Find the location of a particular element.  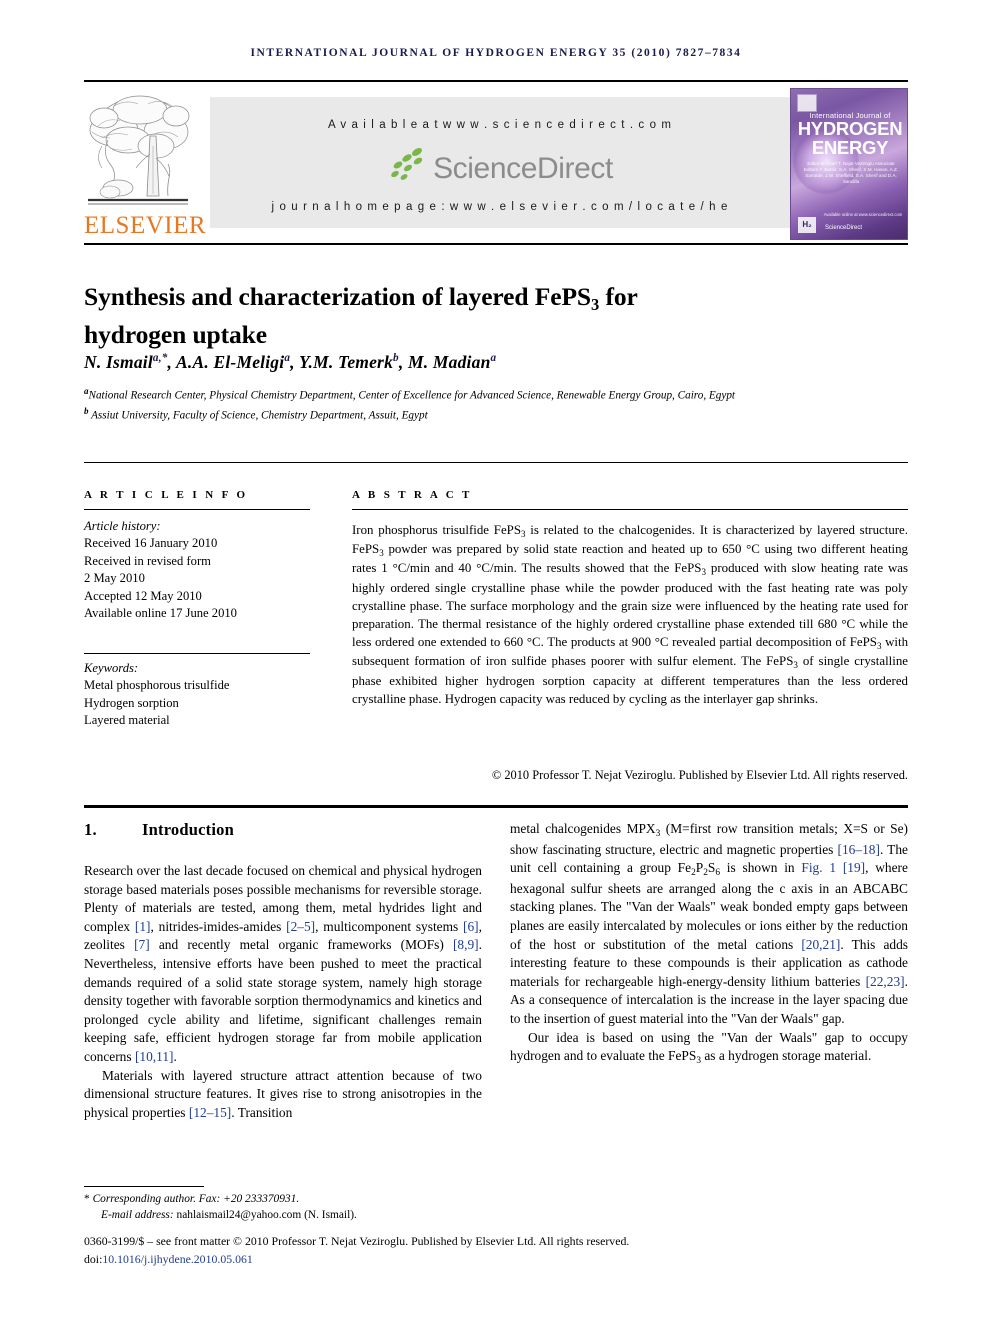

doi-label: doi: is located at coordinates (93, 1259).